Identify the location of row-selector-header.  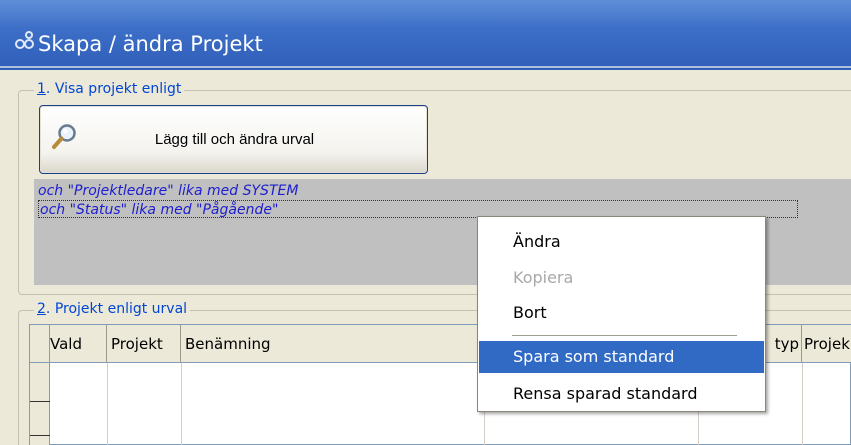
(40, 344).